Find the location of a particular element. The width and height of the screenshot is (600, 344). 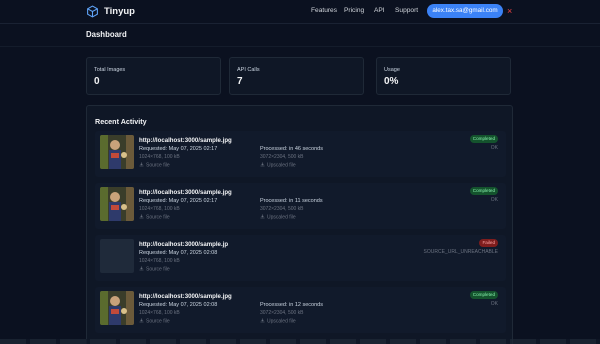

user-email-button: alex.tax.sa@gmail.com is located at coordinates (465, 11).